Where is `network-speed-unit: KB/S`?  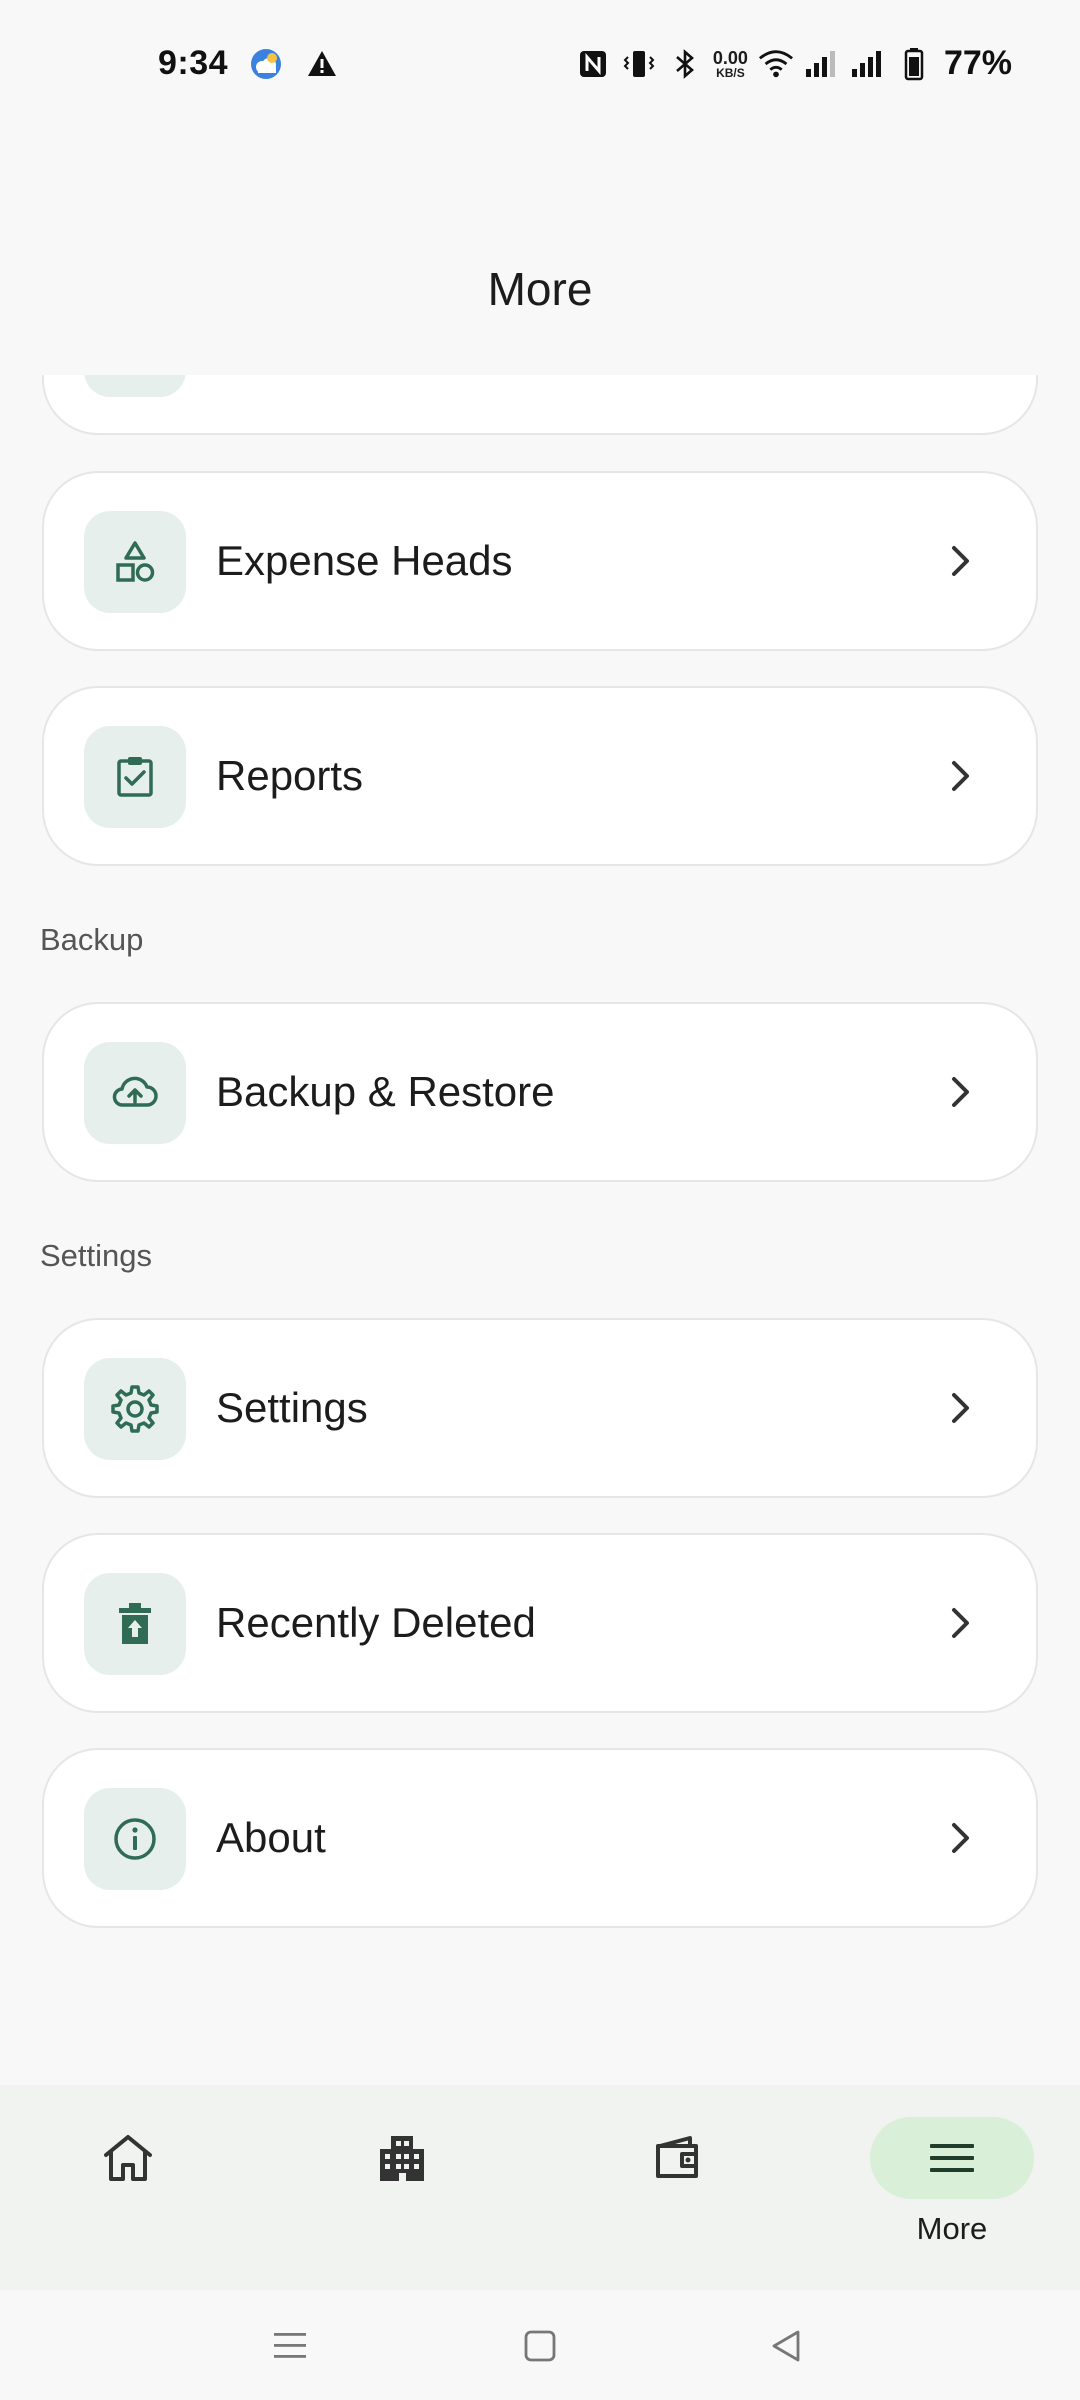 network-speed-unit: KB/S is located at coordinates (730, 72).